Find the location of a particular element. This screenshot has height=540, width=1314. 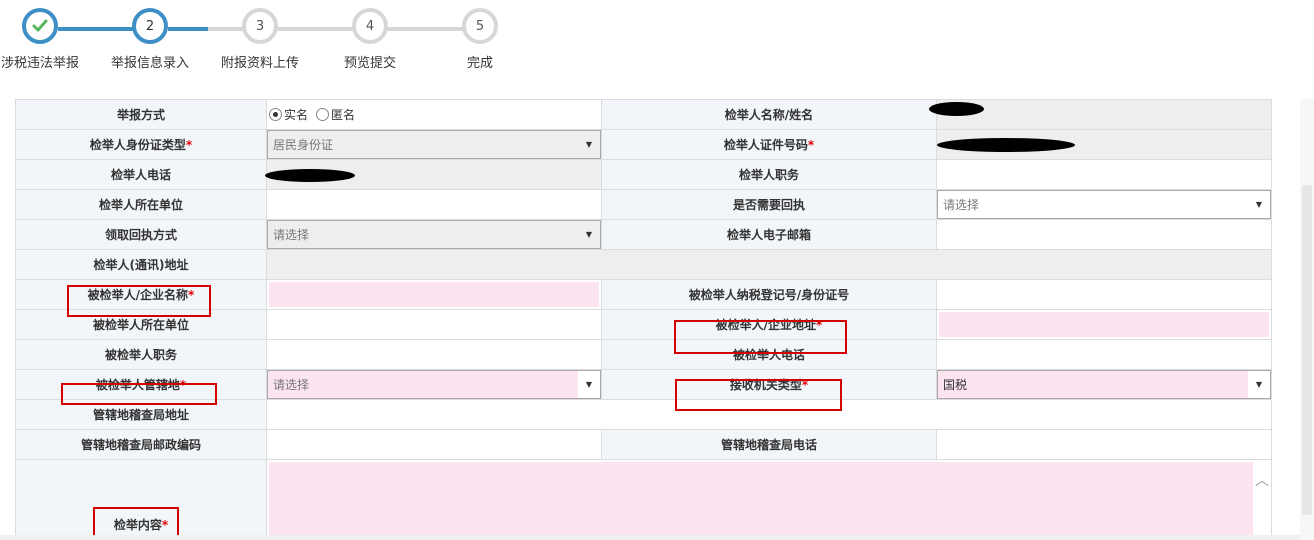

accused-name-input is located at coordinates (434, 294).